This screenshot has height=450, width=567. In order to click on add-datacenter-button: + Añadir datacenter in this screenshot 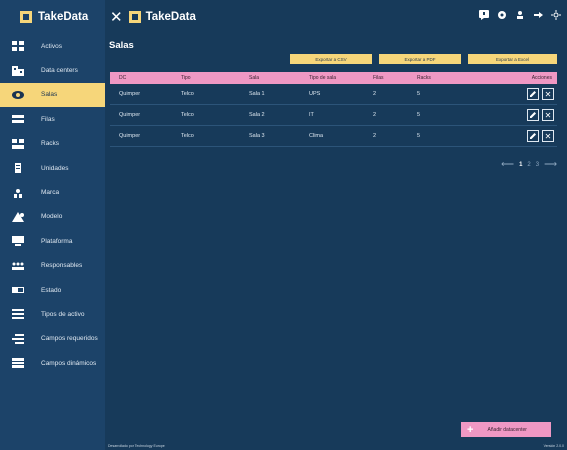, I will do `click(506, 429)`.